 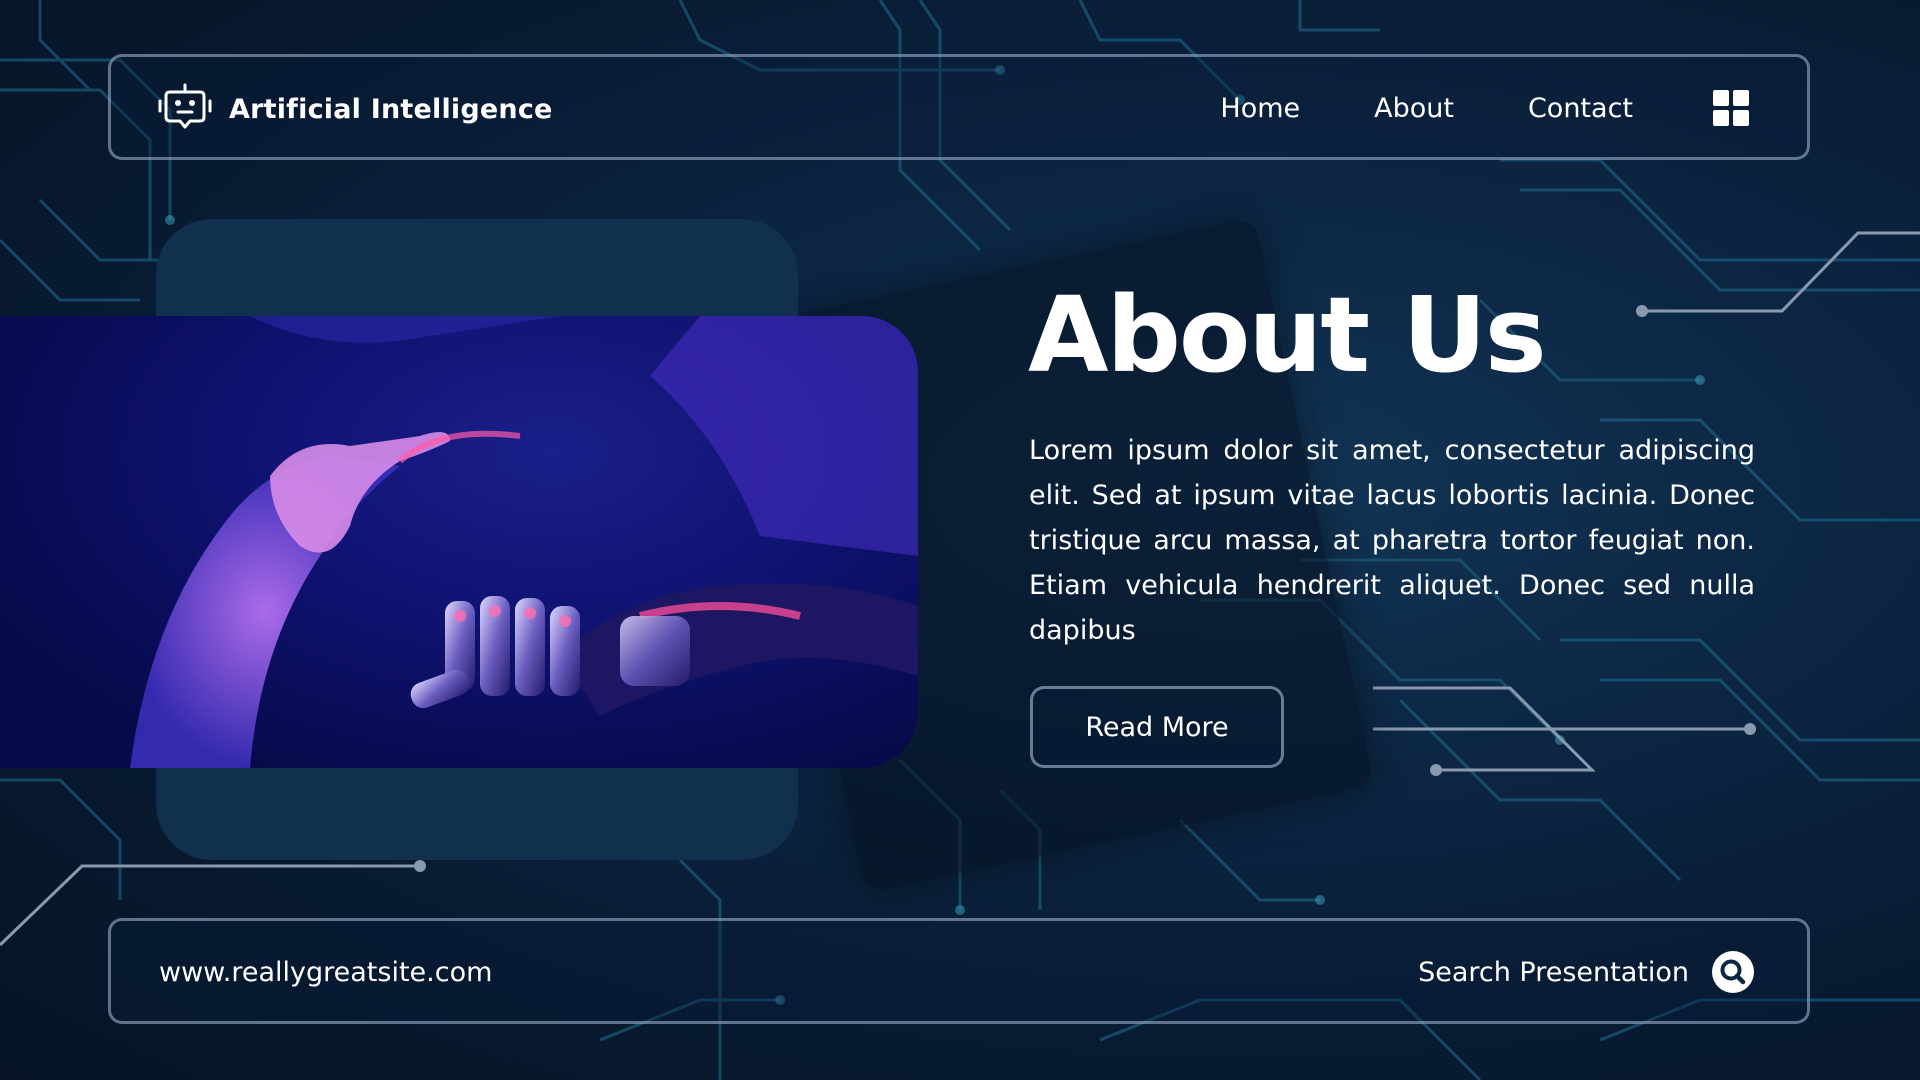 I want to click on nav-home: Home, so click(x=1260, y=109).